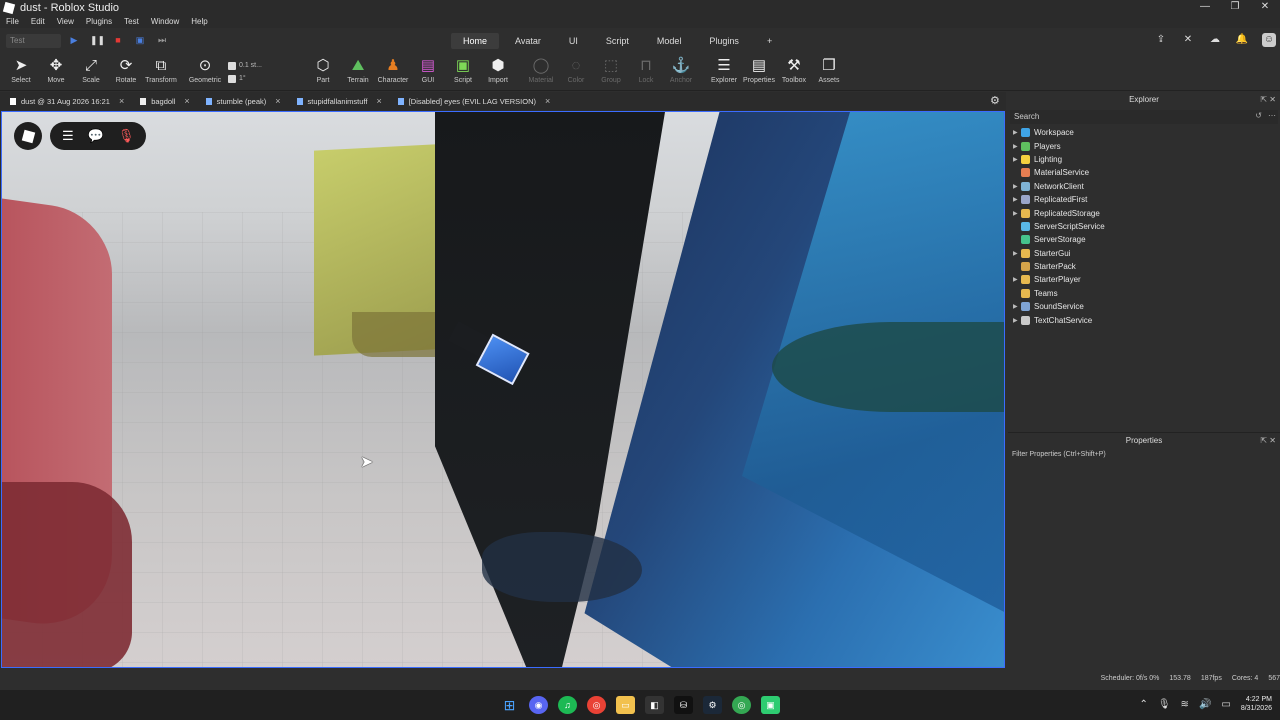 The height and width of the screenshot is (720, 1280). Describe the element at coordinates (724, 70) in the screenshot. I see `explorer-toggle-button: ☰ Explorer` at that location.